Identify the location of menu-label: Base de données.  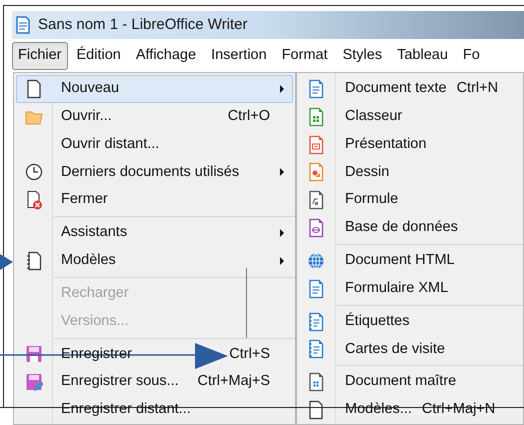
(401, 228).